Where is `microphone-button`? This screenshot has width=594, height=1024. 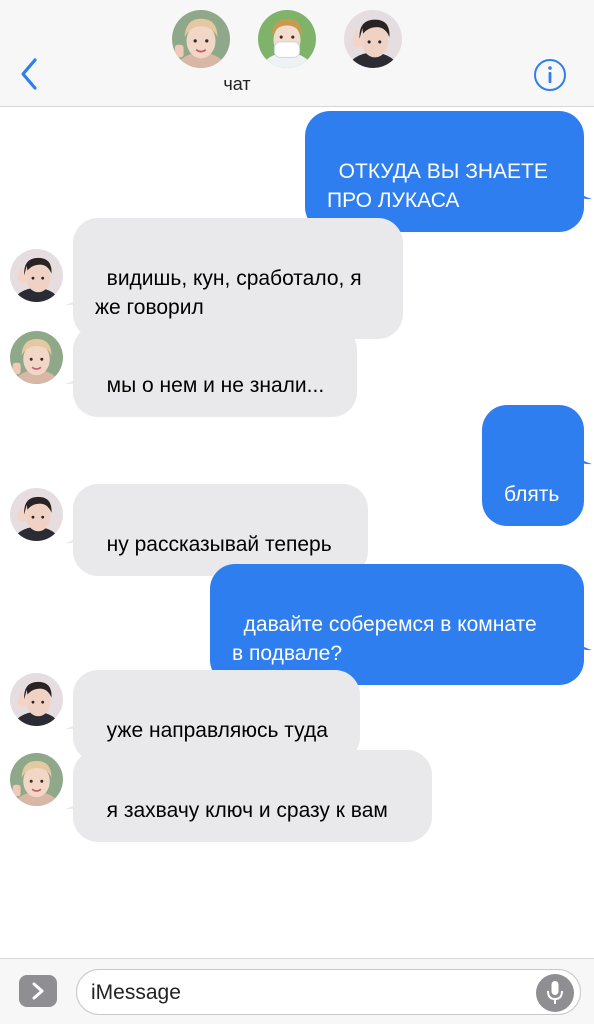 microphone-button is located at coordinates (555, 993).